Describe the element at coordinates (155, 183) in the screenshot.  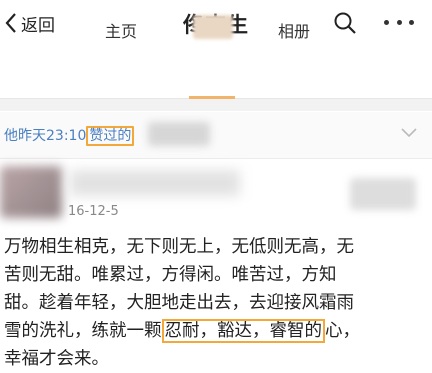
I see `blurred-author-name` at that location.